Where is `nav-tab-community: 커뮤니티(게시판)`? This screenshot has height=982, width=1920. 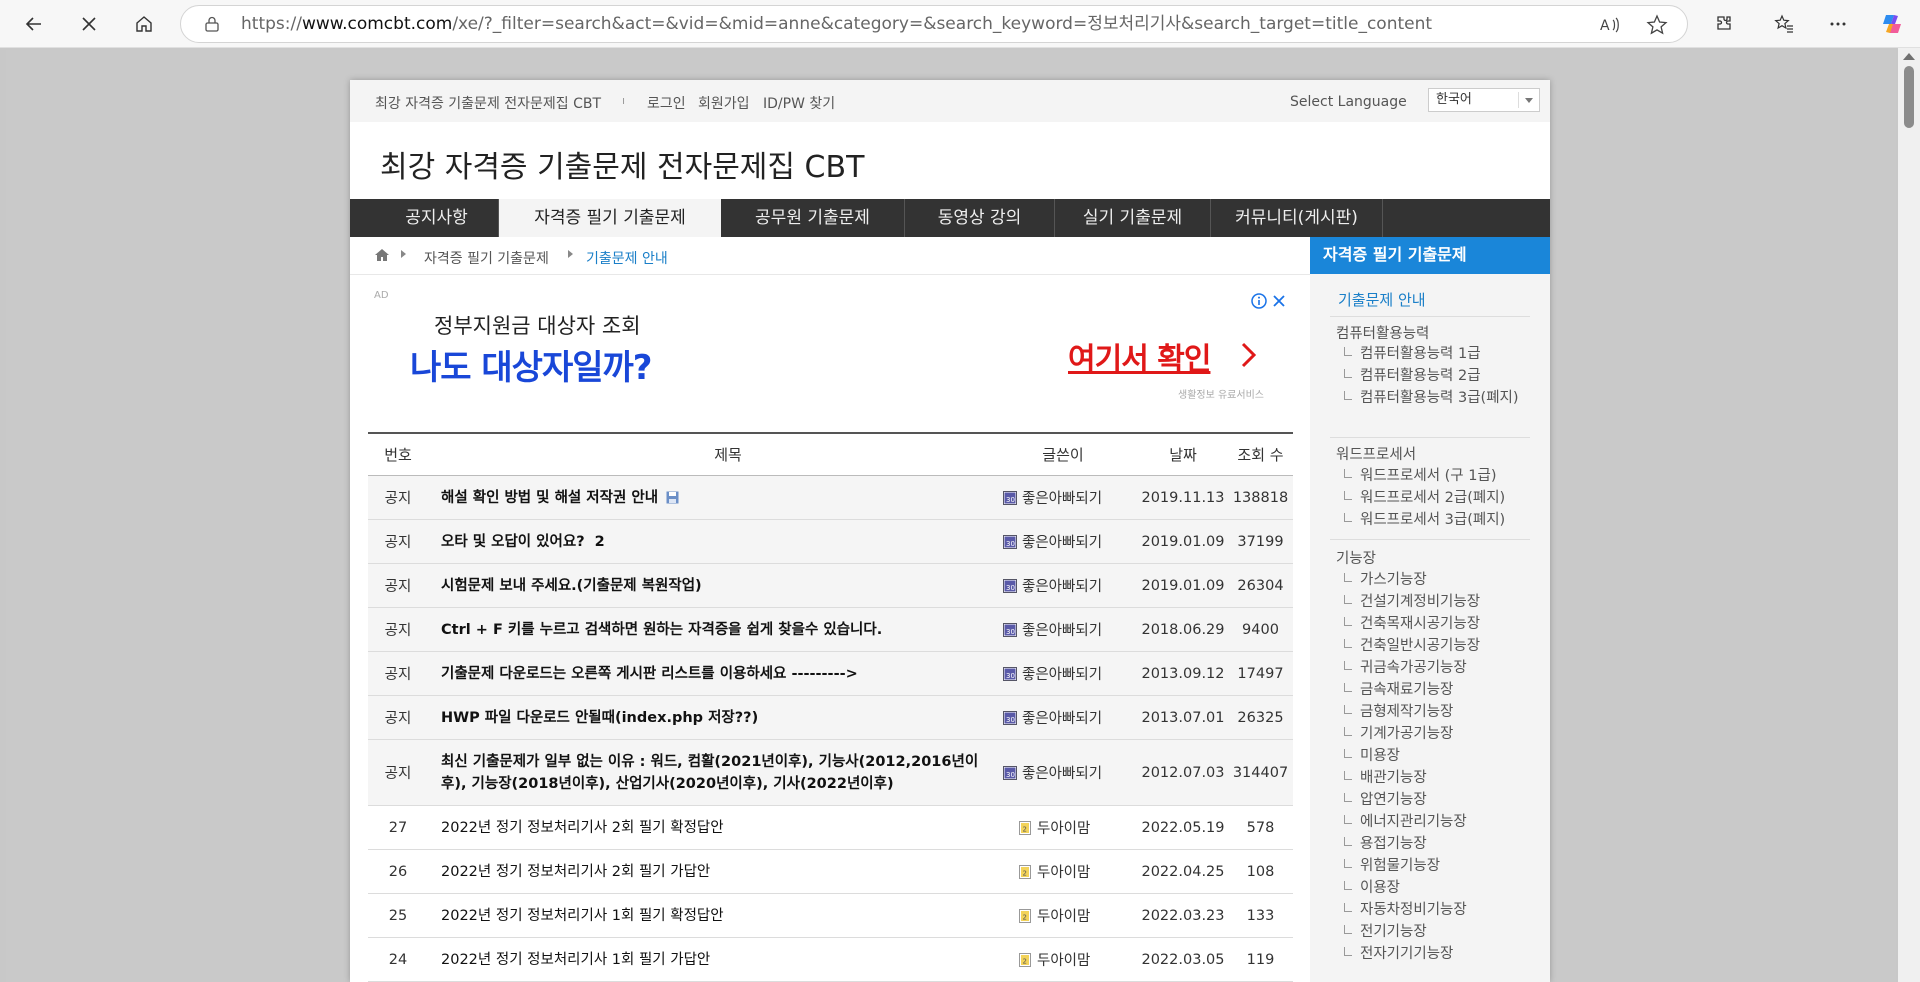
nav-tab-community: 커뮤니티(게시판) is located at coordinates (1297, 218).